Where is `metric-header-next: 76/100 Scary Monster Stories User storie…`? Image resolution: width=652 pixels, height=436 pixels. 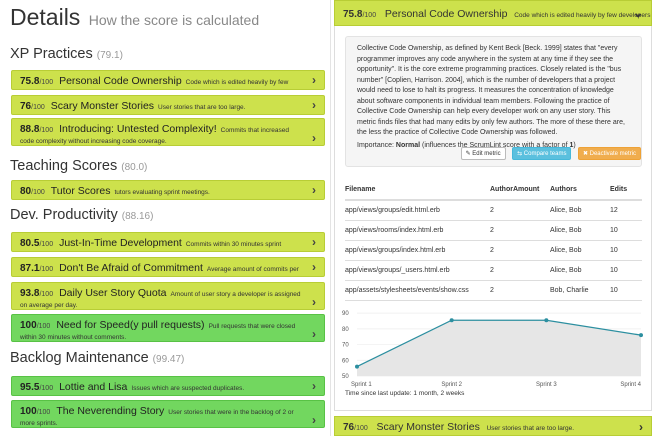
metric-header-next: 76/100 Scary Monster Stories User storie… is located at coordinates (493, 426).